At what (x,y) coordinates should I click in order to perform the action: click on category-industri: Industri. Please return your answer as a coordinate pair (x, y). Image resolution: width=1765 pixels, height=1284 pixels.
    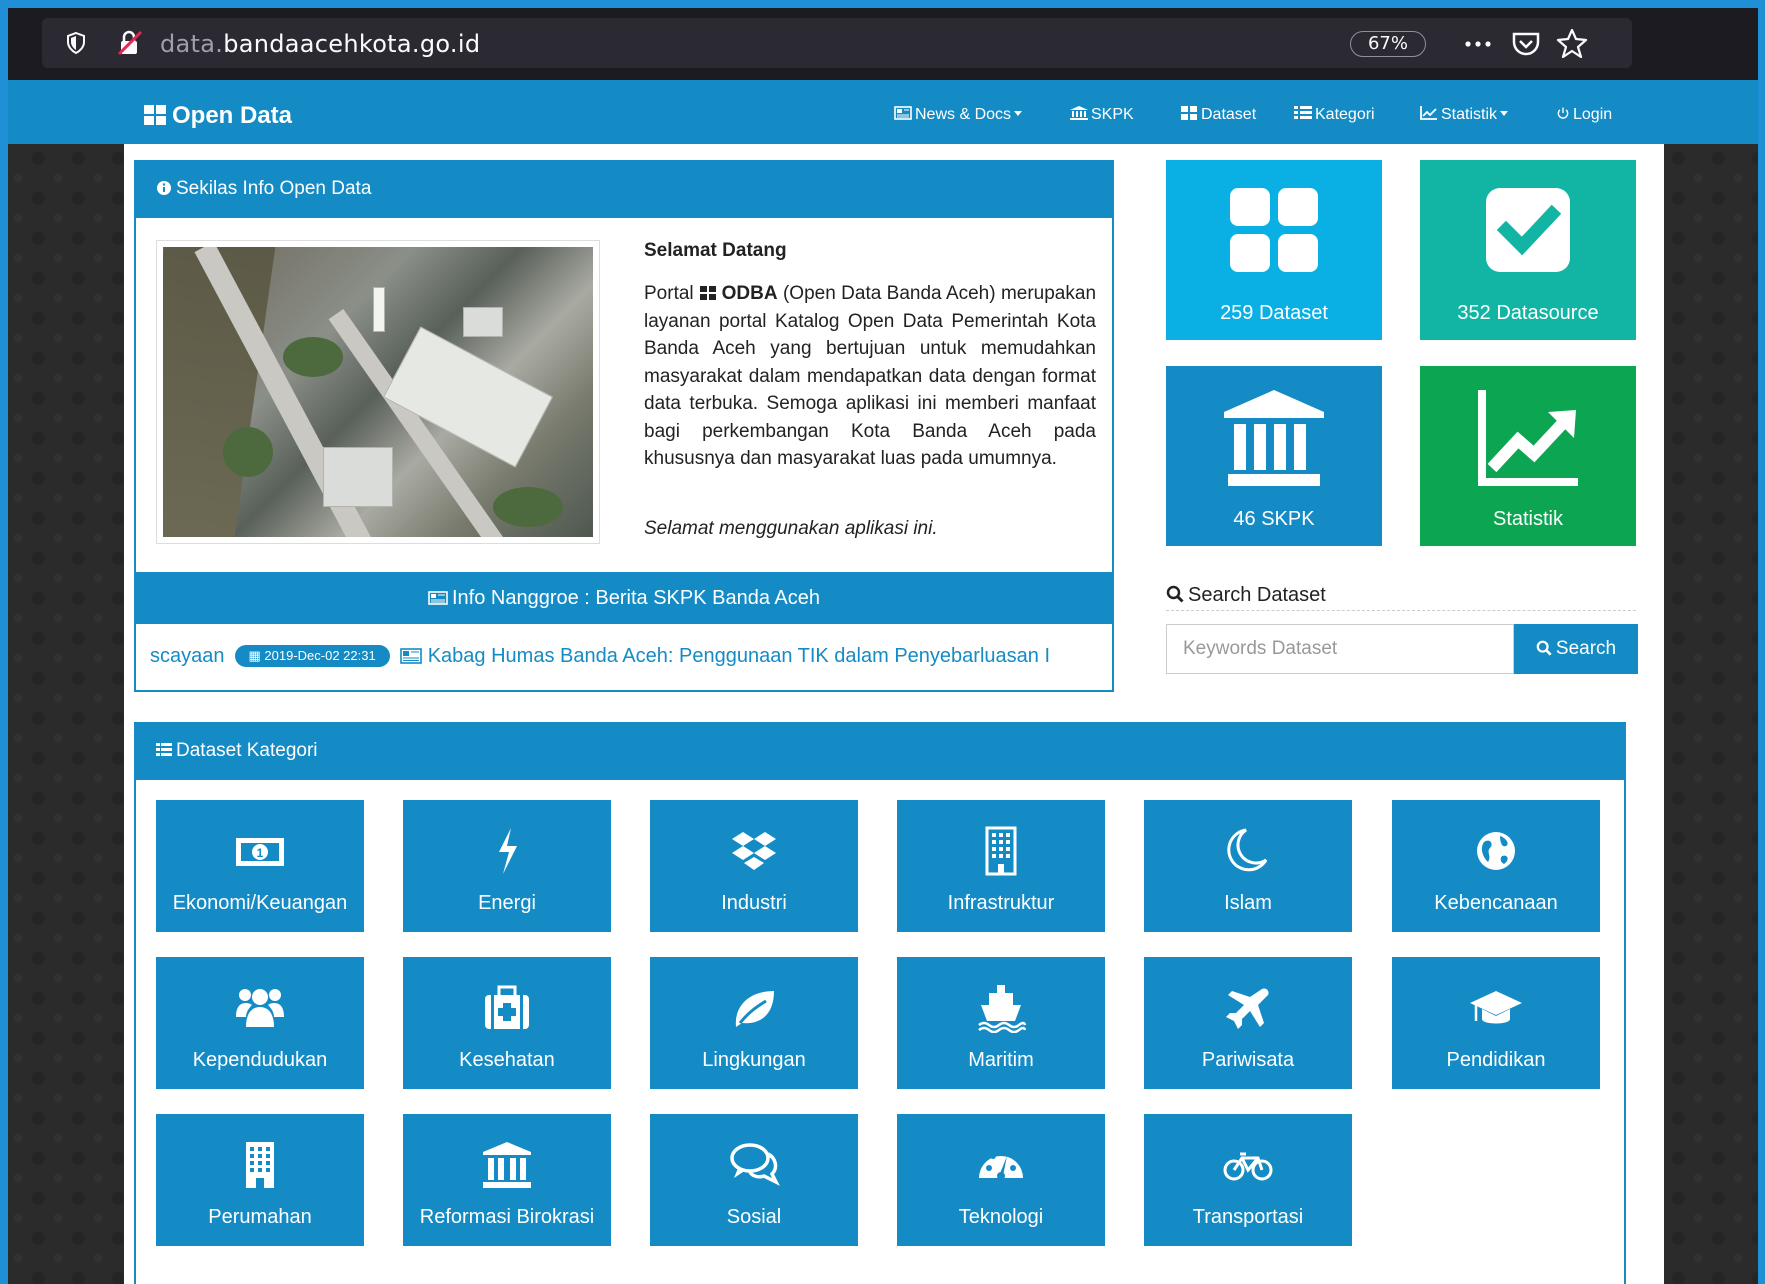
    Looking at the image, I should click on (754, 866).